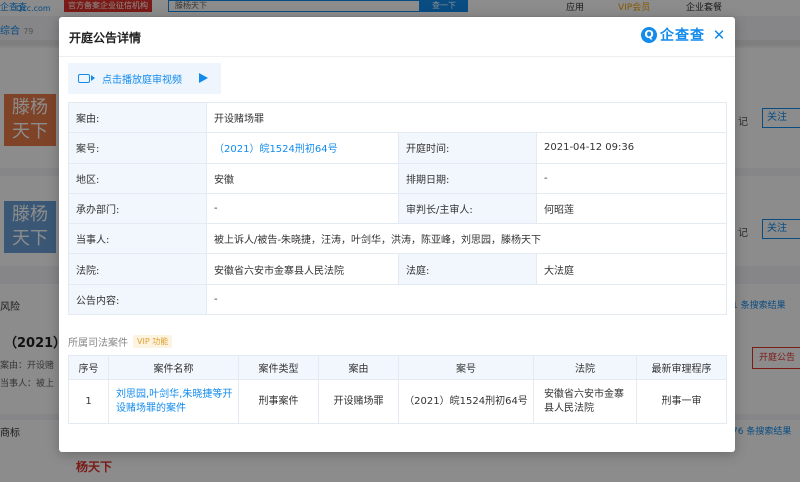 The image size is (800, 482). What do you see at coordinates (137, 239) in the screenshot?
I see `parties-label: 当事人:` at bounding box center [137, 239].